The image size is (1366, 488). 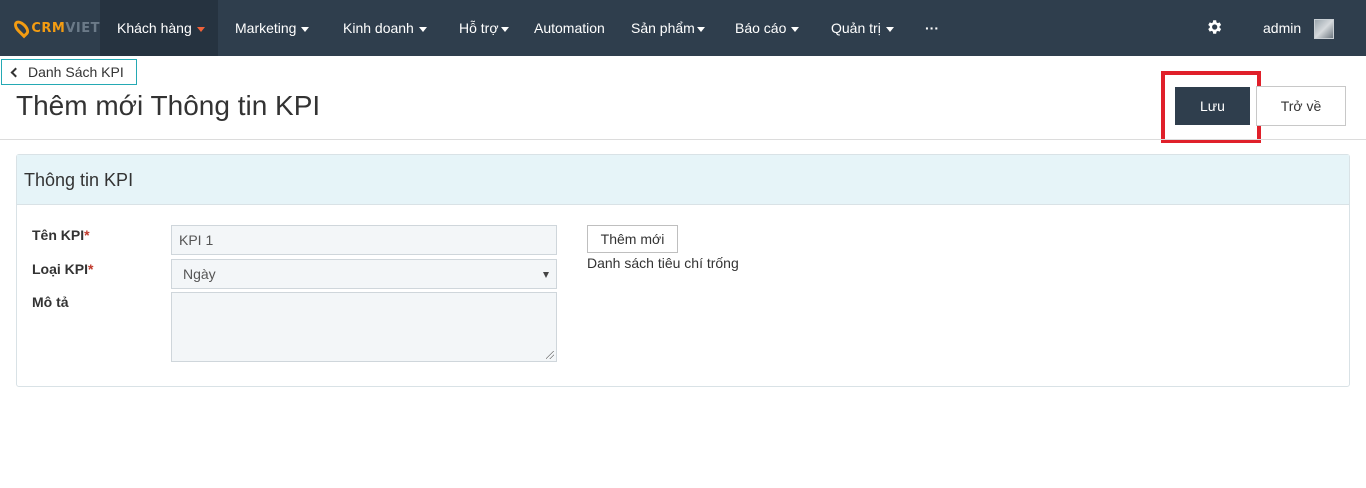 I want to click on back-button: Trở về, so click(x=1301, y=106).